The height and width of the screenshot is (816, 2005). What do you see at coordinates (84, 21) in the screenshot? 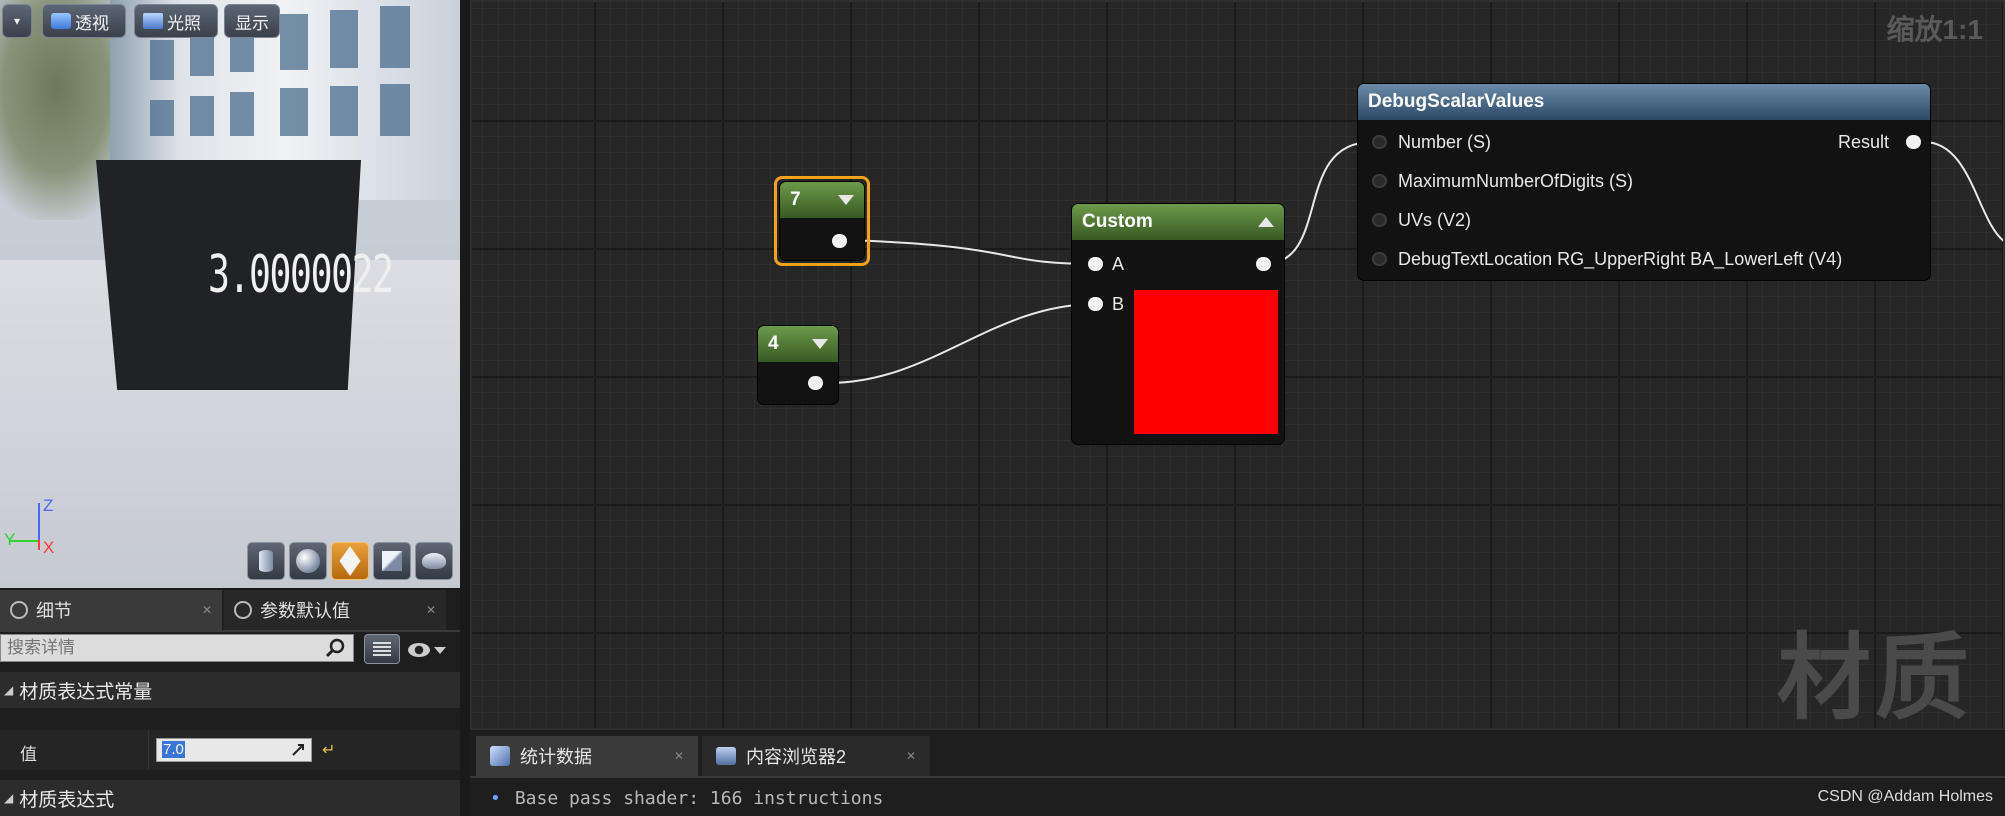
I see `perspective-button: 透视` at bounding box center [84, 21].